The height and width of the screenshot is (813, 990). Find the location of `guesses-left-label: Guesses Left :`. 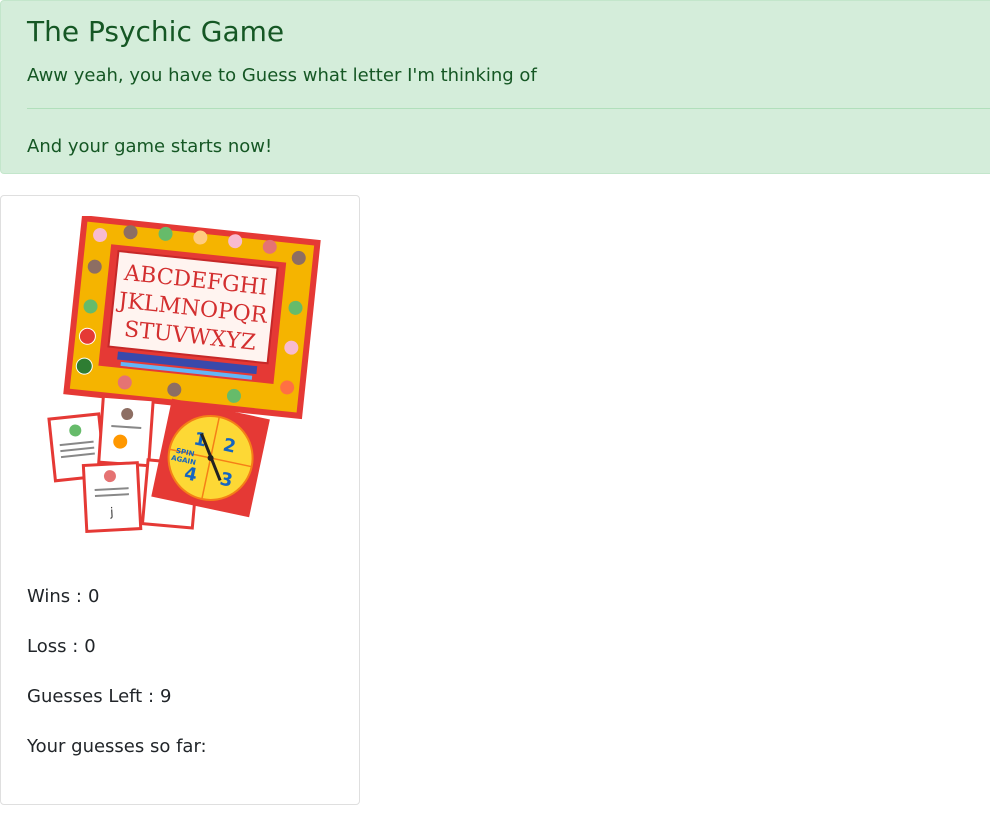

guesses-left-label: Guesses Left : is located at coordinates (91, 696).